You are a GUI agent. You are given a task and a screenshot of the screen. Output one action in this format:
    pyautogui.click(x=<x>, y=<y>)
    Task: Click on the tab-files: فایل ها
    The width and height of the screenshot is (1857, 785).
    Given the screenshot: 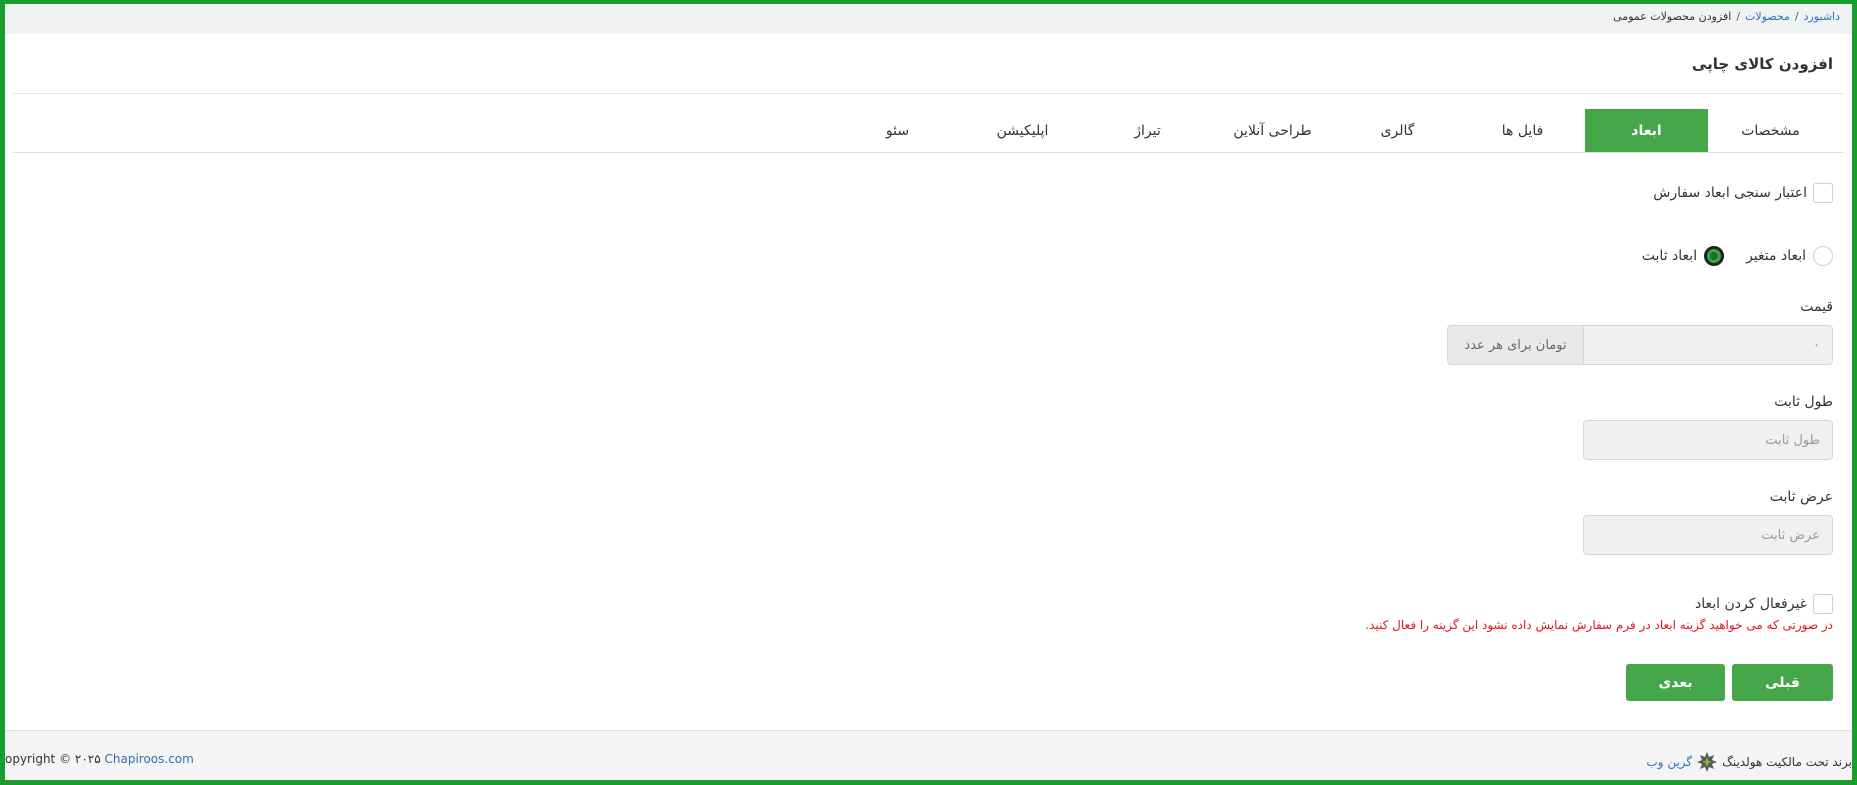 What is the action you would take?
    pyautogui.click(x=1522, y=131)
    